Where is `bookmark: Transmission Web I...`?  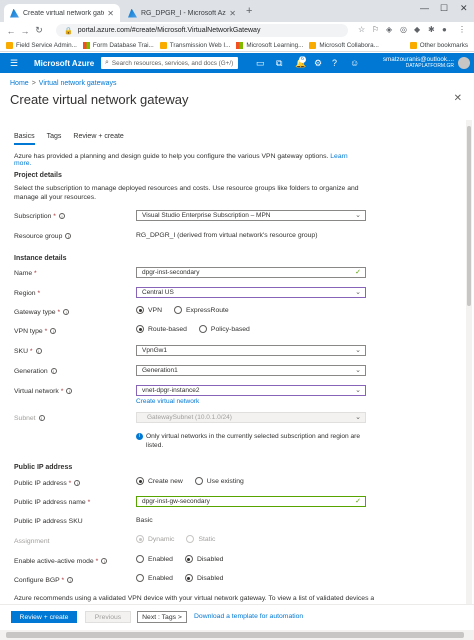
bookmark: Transmission Web I... is located at coordinates (194, 45).